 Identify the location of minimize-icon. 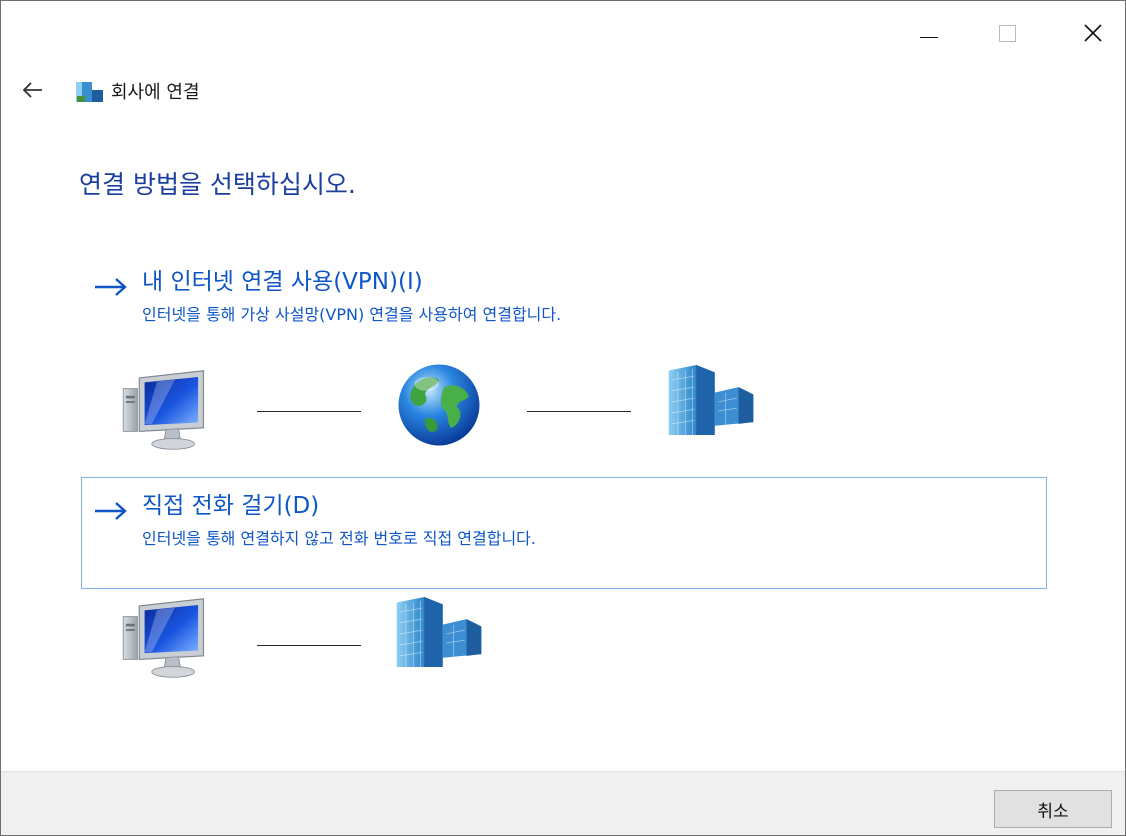
(929, 33).